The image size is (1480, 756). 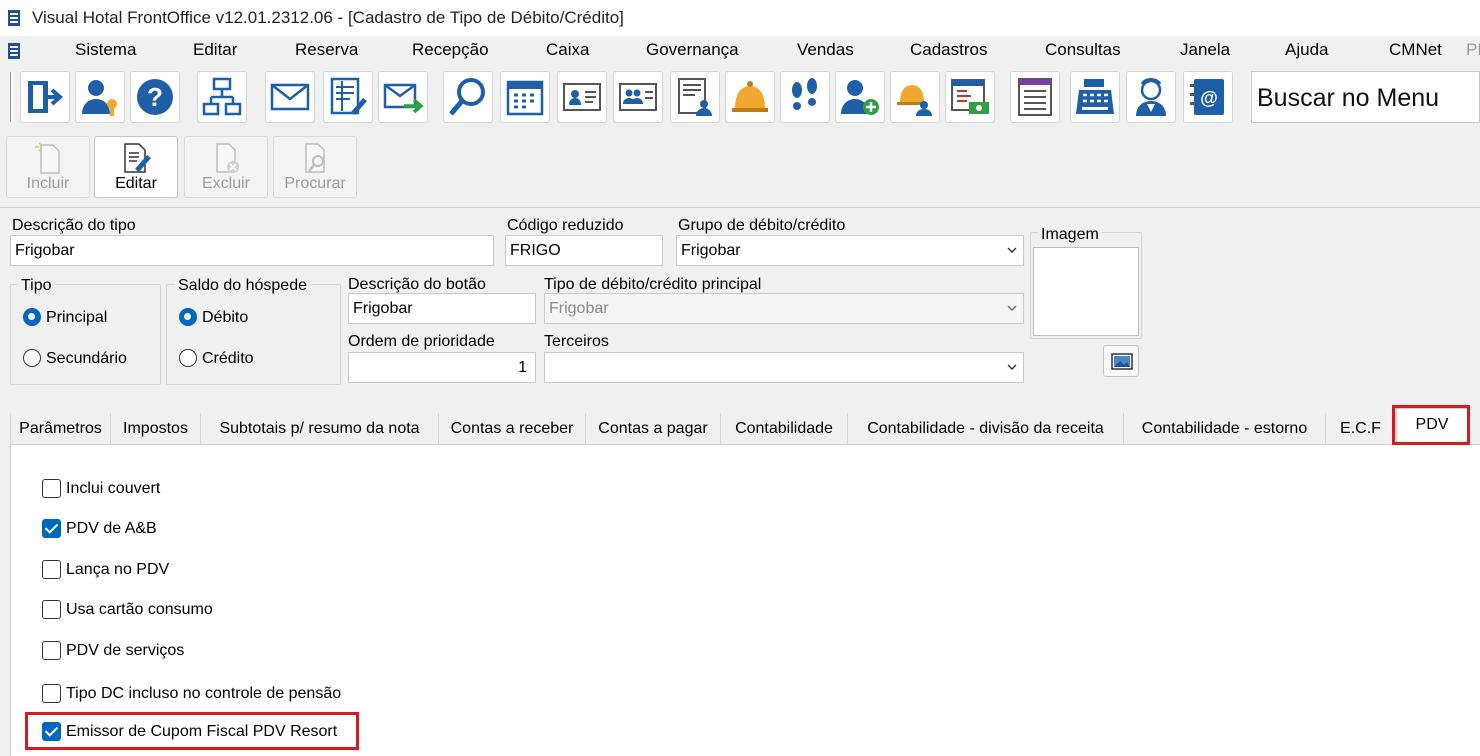 What do you see at coordinates (48, 183) in the screenshot?
I see `incluir-label: Incluir` at bounding box center [48, 183].